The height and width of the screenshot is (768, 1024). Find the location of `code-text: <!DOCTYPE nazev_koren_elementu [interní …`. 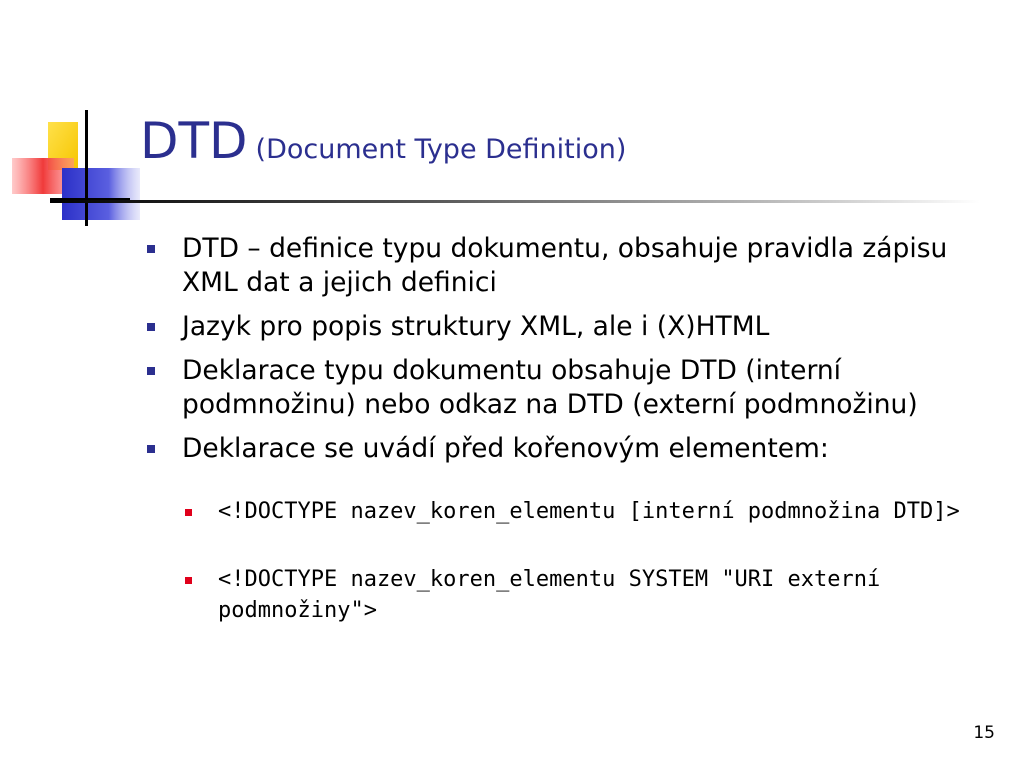

code-text: <!DOCTYPE nazev_koren_elementu [interní … is located at coordinates (589, 511).